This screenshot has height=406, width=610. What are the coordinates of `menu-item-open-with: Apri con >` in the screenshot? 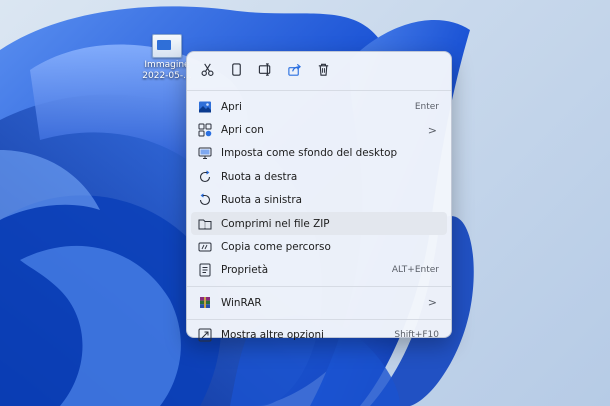 It's located at (319, 129).